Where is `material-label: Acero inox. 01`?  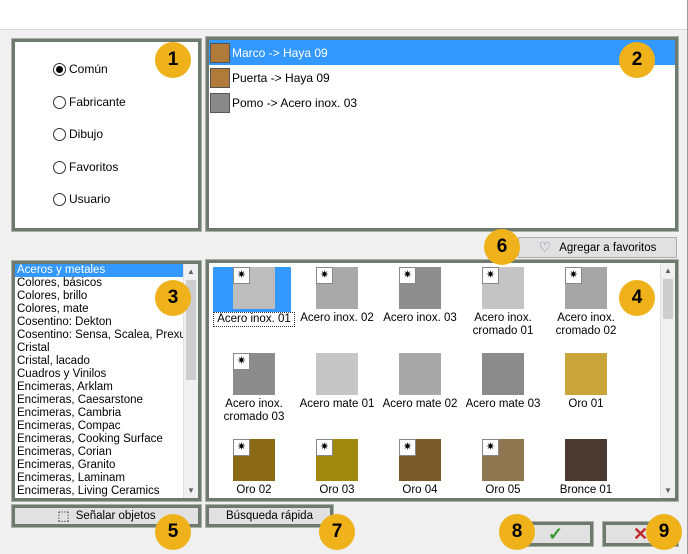 material-label: Acero inox. 01 is located at coordinates (254, 319).